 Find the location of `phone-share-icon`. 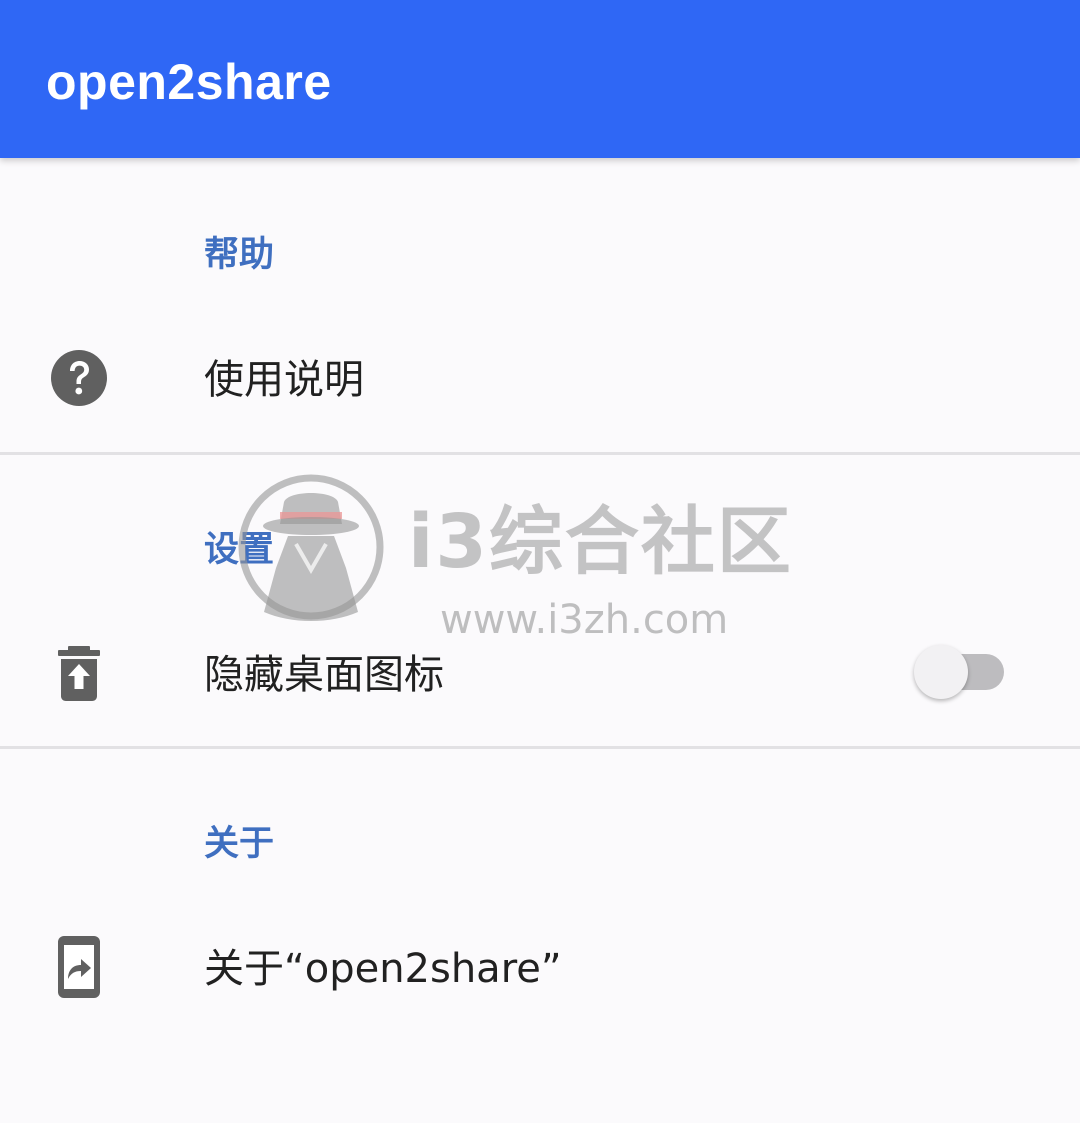

phone-share-icon is located at coordinates (79, 967).